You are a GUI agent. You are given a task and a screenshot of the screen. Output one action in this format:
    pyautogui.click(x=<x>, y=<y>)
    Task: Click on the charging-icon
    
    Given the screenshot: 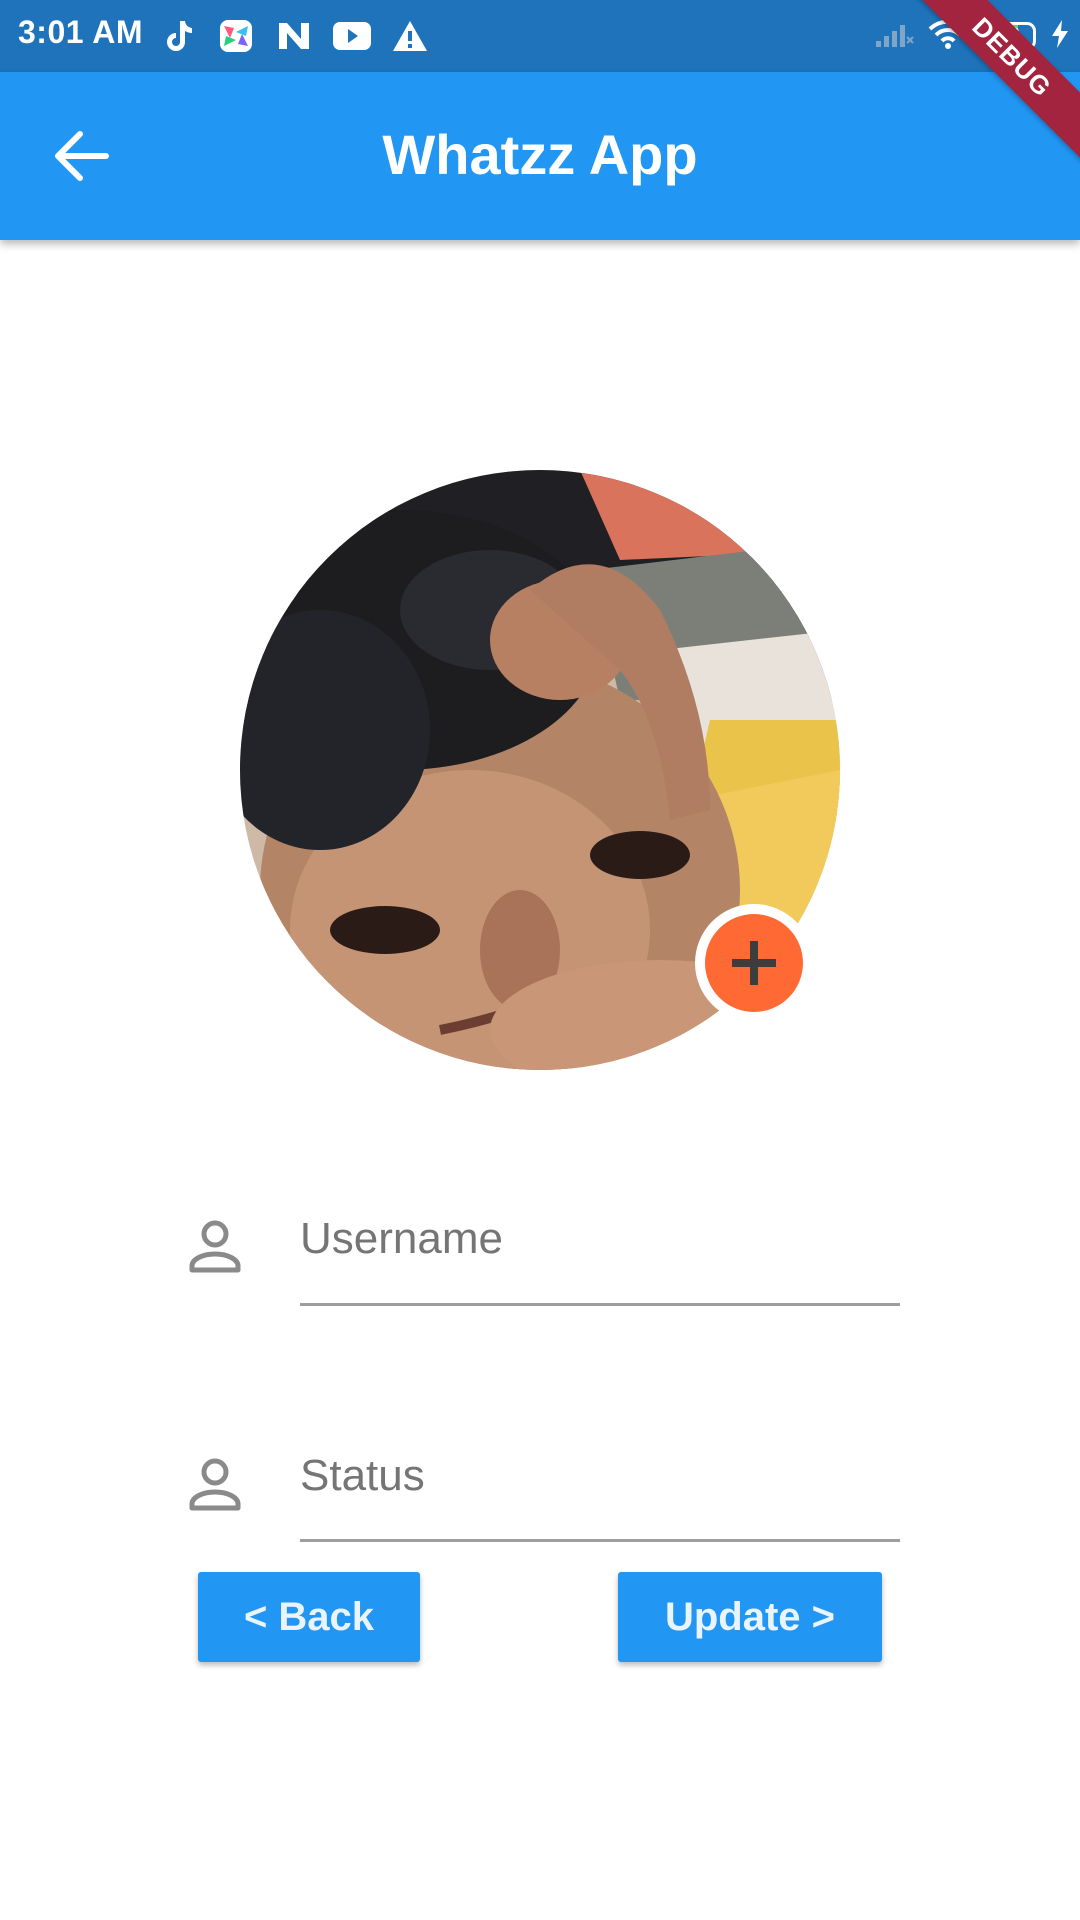 What is the action you would take?
    pyautogui.click(x=1060, y=36)
    